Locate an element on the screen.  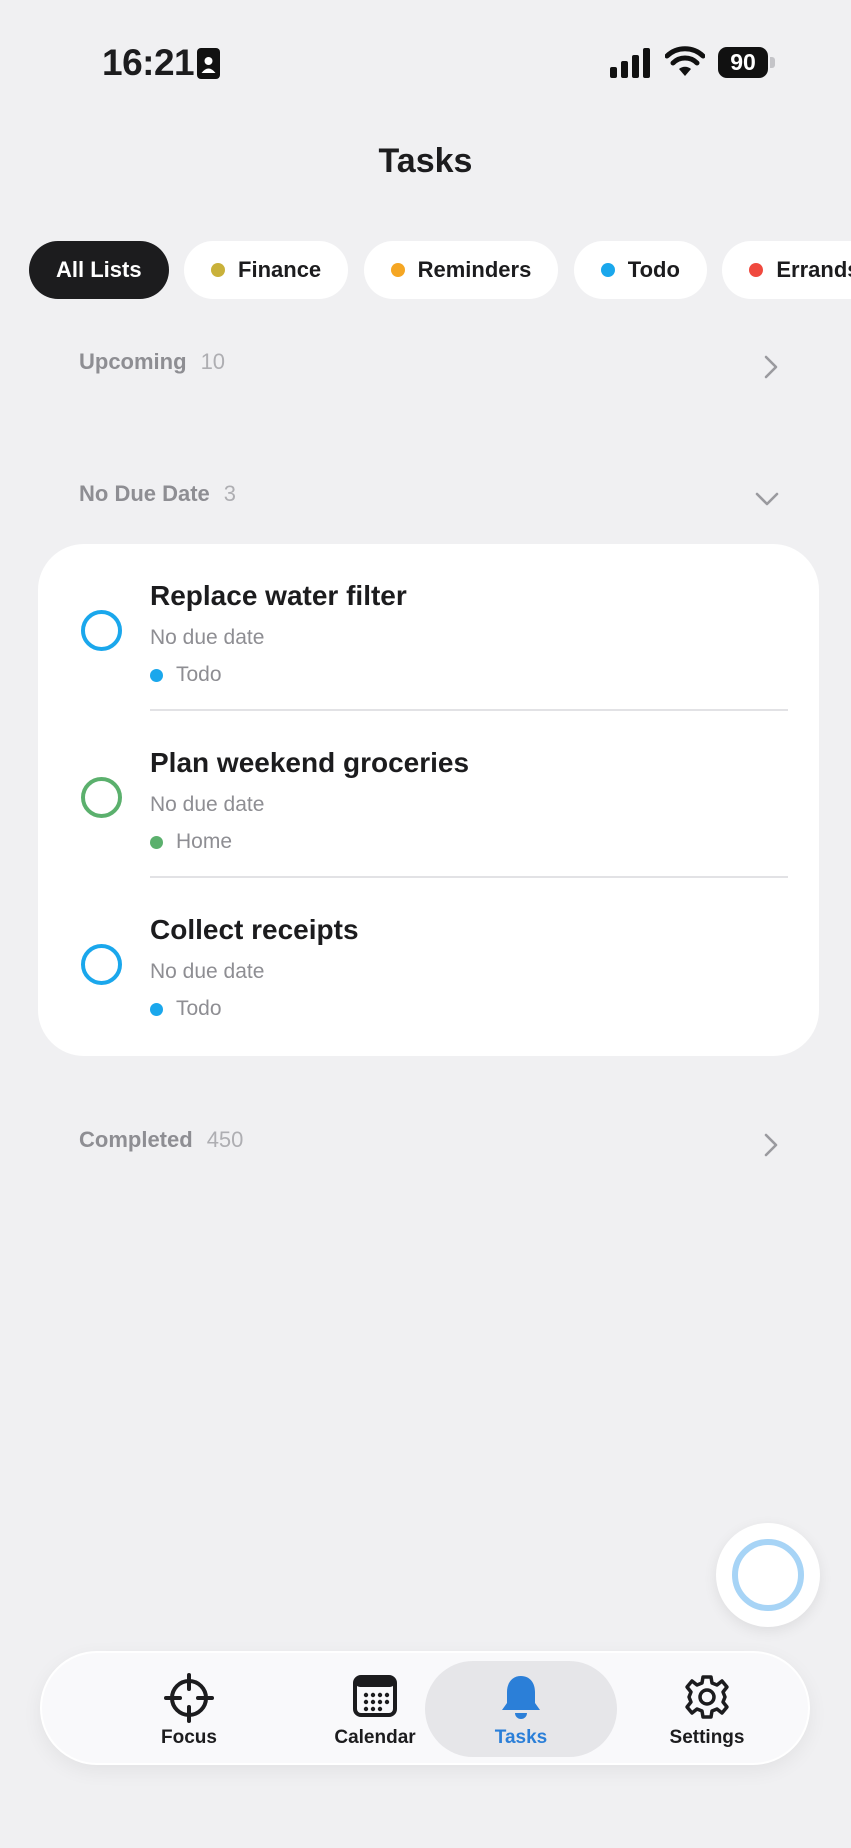
section-count: 3 is located at coordinates (230, 493).